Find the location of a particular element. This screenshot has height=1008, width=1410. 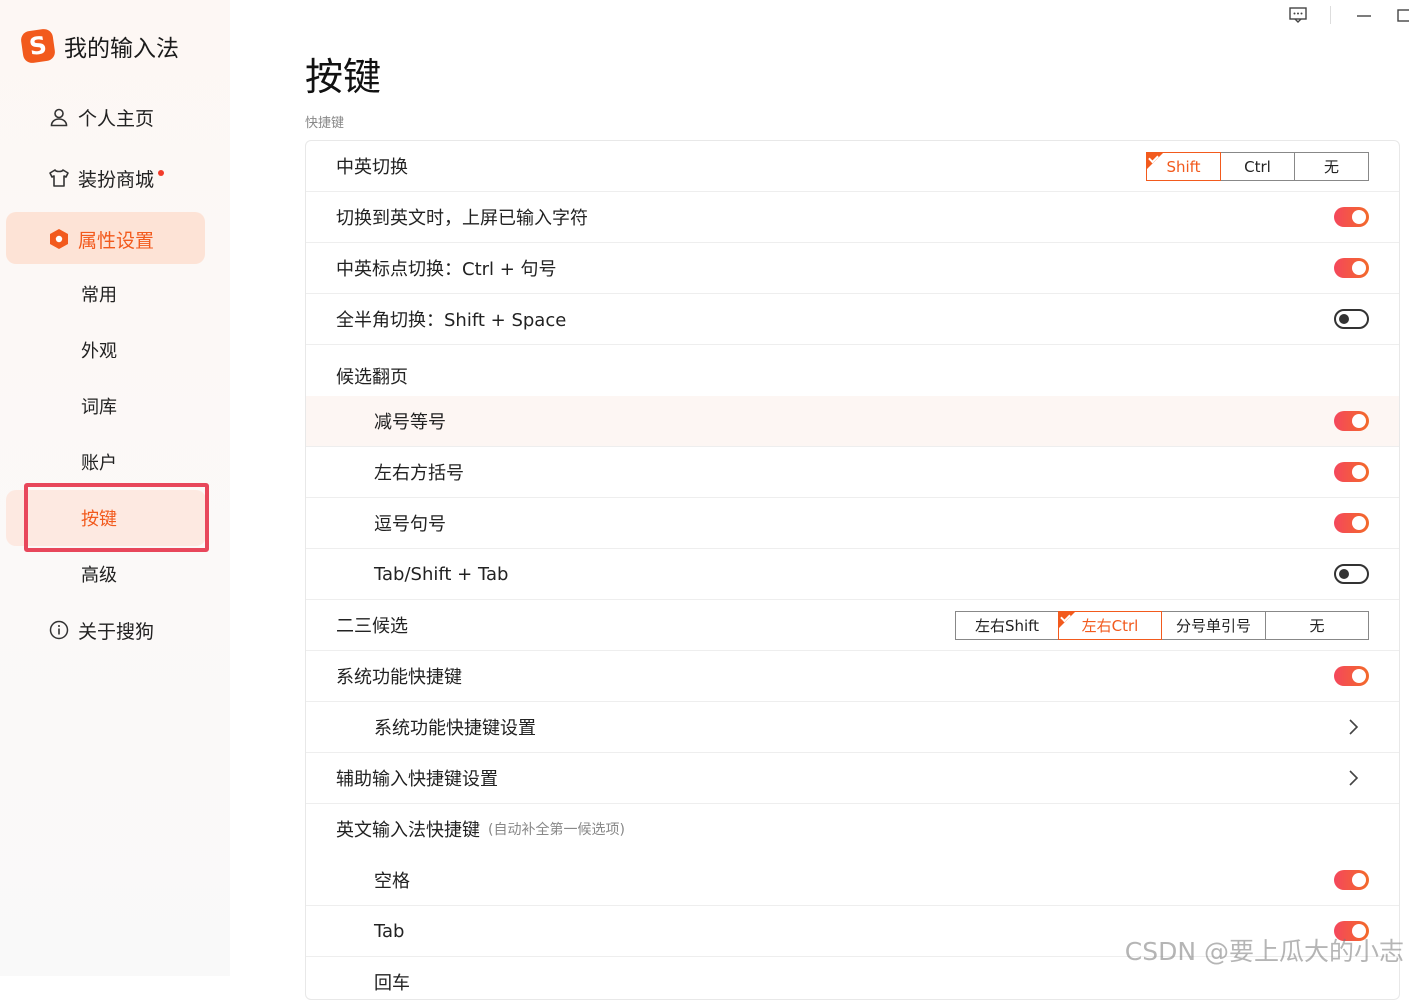

sidebar-item-profile: 个人主页 is located at coordinates (101, 117).